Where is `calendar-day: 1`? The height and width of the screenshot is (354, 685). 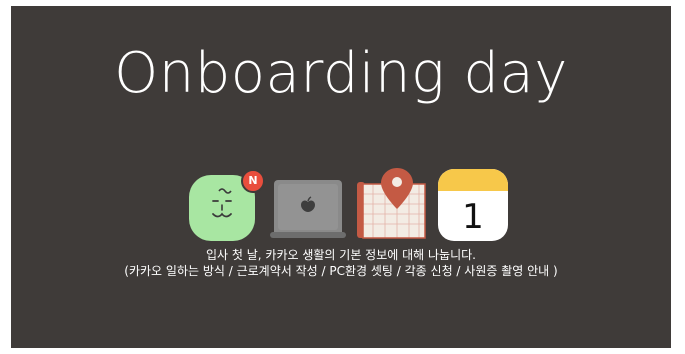 calendar-day: 1 is located at coordinates (473, 217).